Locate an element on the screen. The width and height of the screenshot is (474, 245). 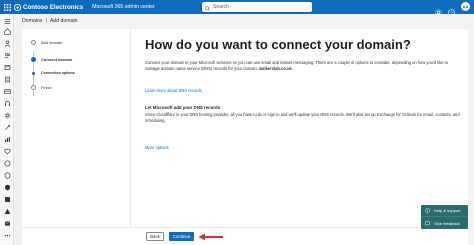
domain-name: walkerslab.co.uk is located at coordinates (275, 68).